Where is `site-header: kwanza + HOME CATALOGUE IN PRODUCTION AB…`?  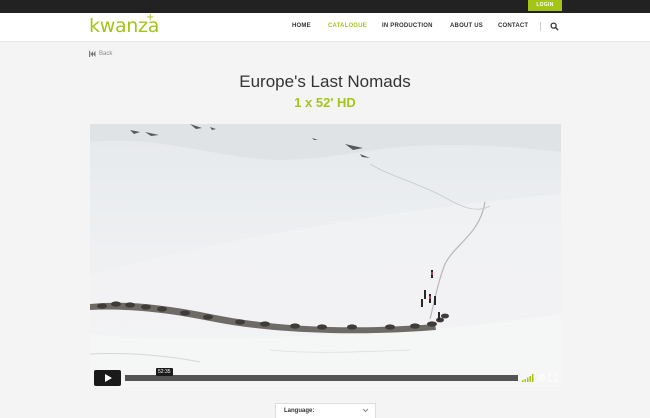 site-header: kwanza + HOME CATALOGUE IN PRODUCTION AB… is located at coordinates (325, 27).